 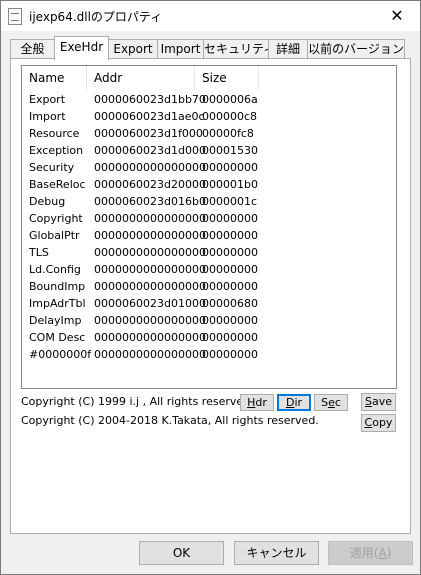 I want to click on tab-previous-versions: 以前のバージョン, so click(x=356, y=49).